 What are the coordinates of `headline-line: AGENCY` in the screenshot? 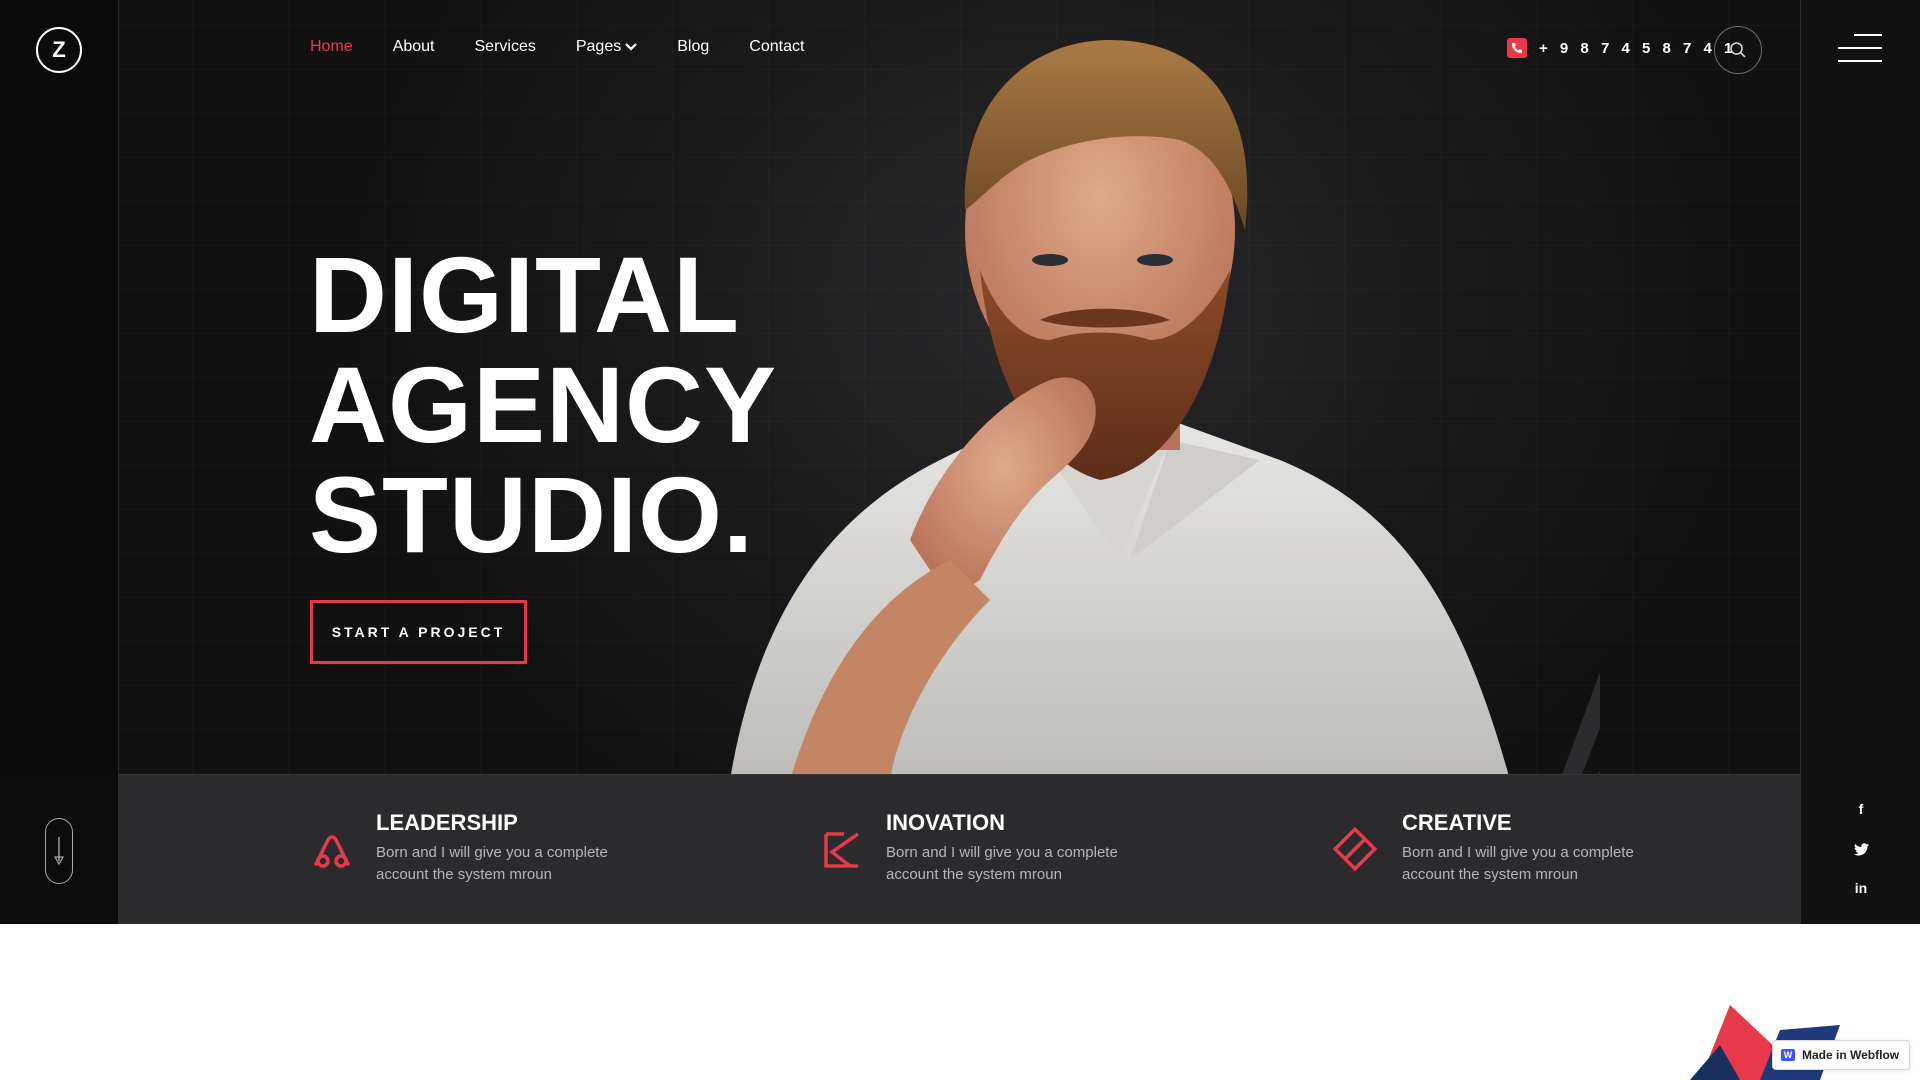 It's located at (543, 404).